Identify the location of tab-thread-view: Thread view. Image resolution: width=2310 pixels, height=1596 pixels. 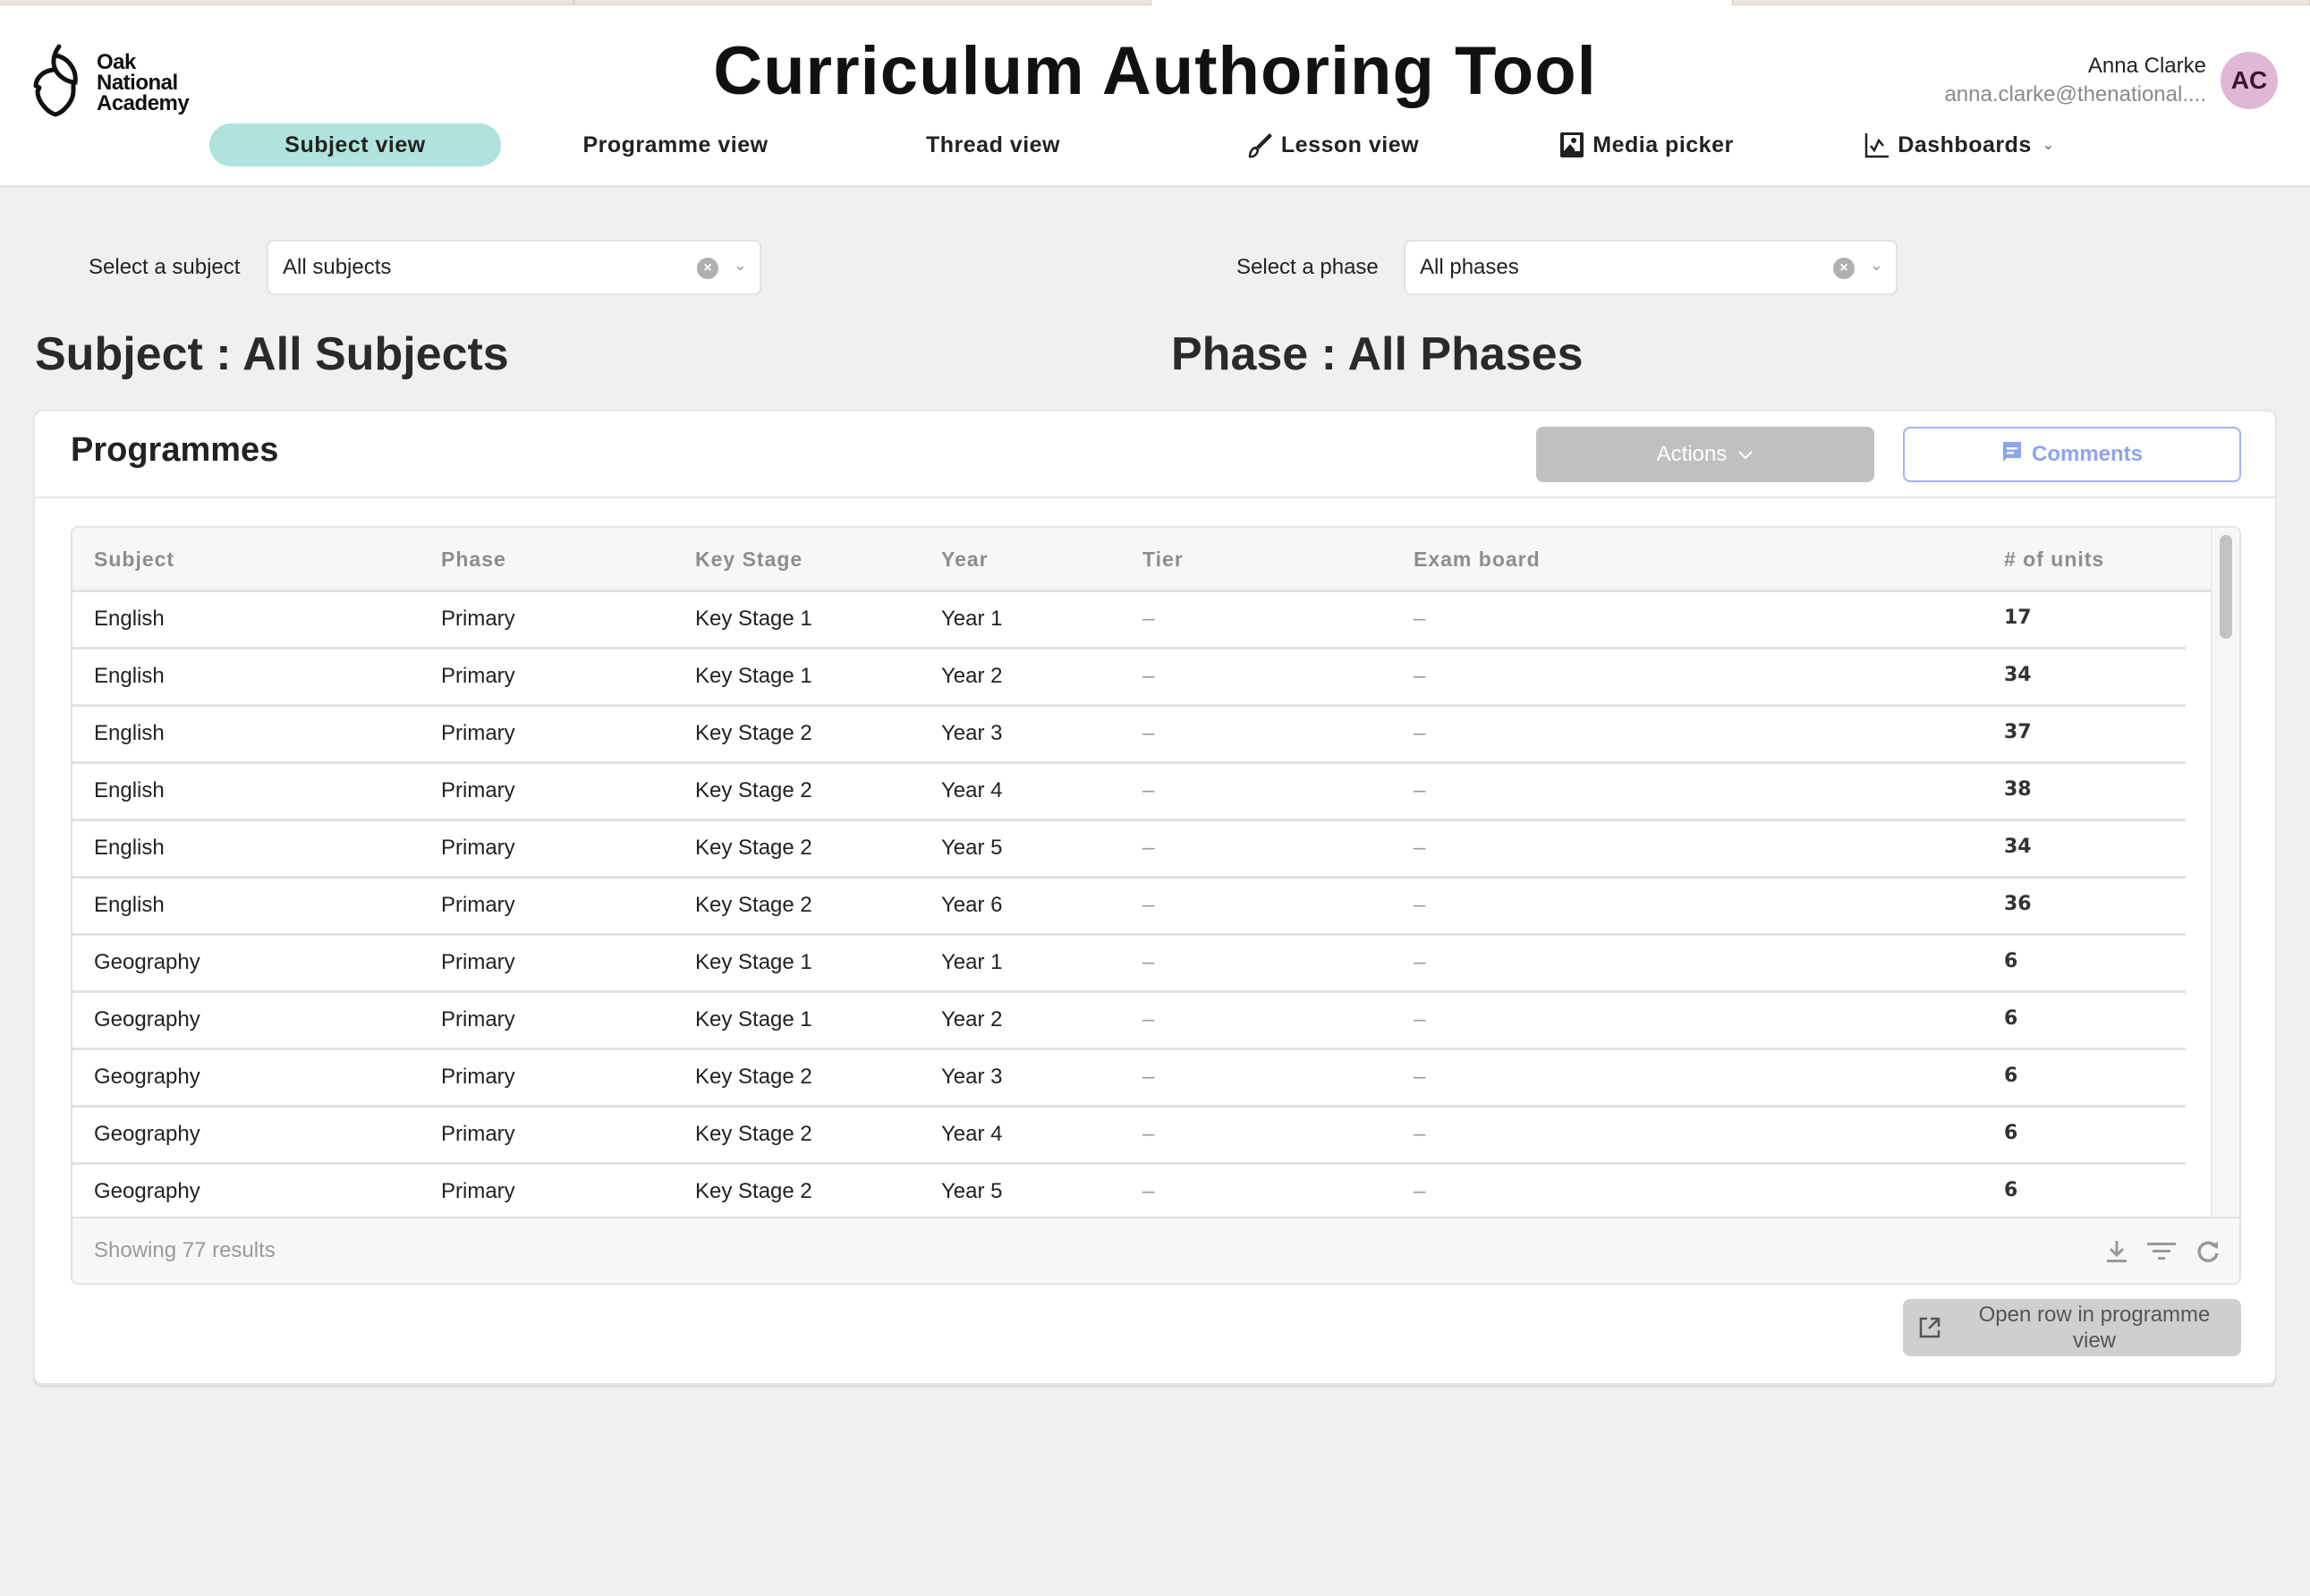
(993, 144).